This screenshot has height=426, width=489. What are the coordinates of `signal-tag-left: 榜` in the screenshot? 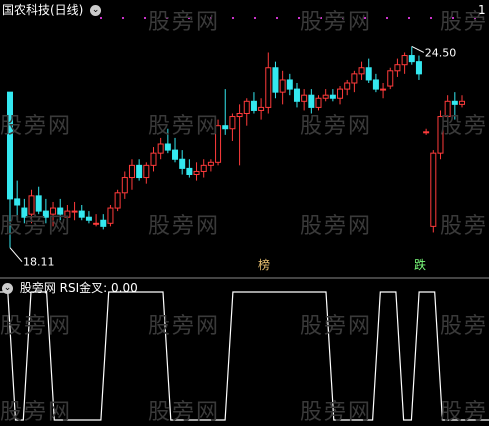 It's located at (264, 264).